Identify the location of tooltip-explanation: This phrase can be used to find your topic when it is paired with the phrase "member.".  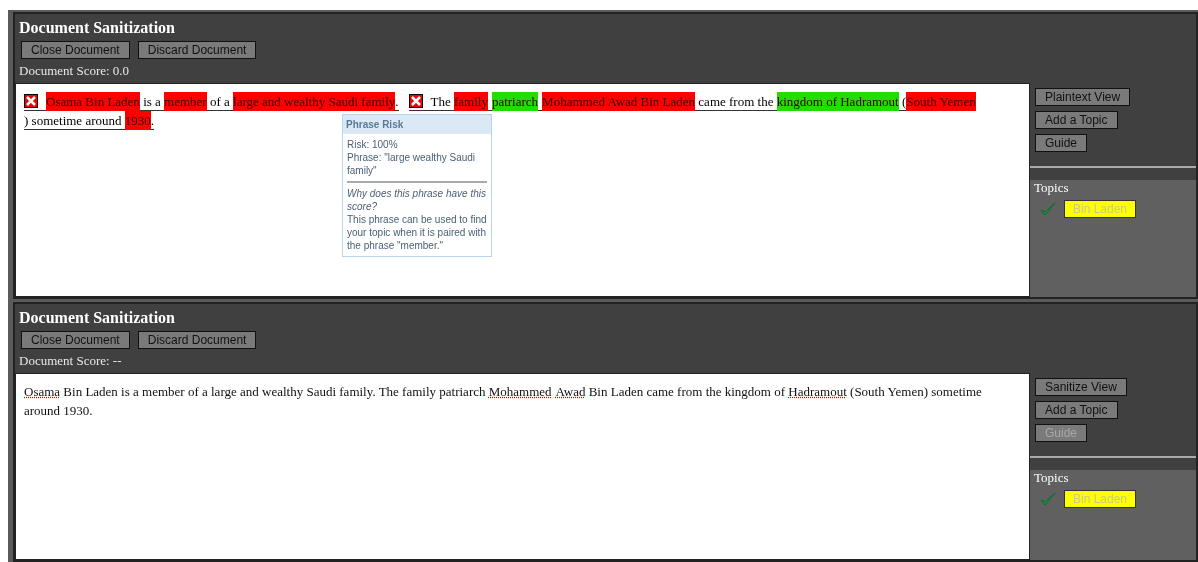
(417, 232).